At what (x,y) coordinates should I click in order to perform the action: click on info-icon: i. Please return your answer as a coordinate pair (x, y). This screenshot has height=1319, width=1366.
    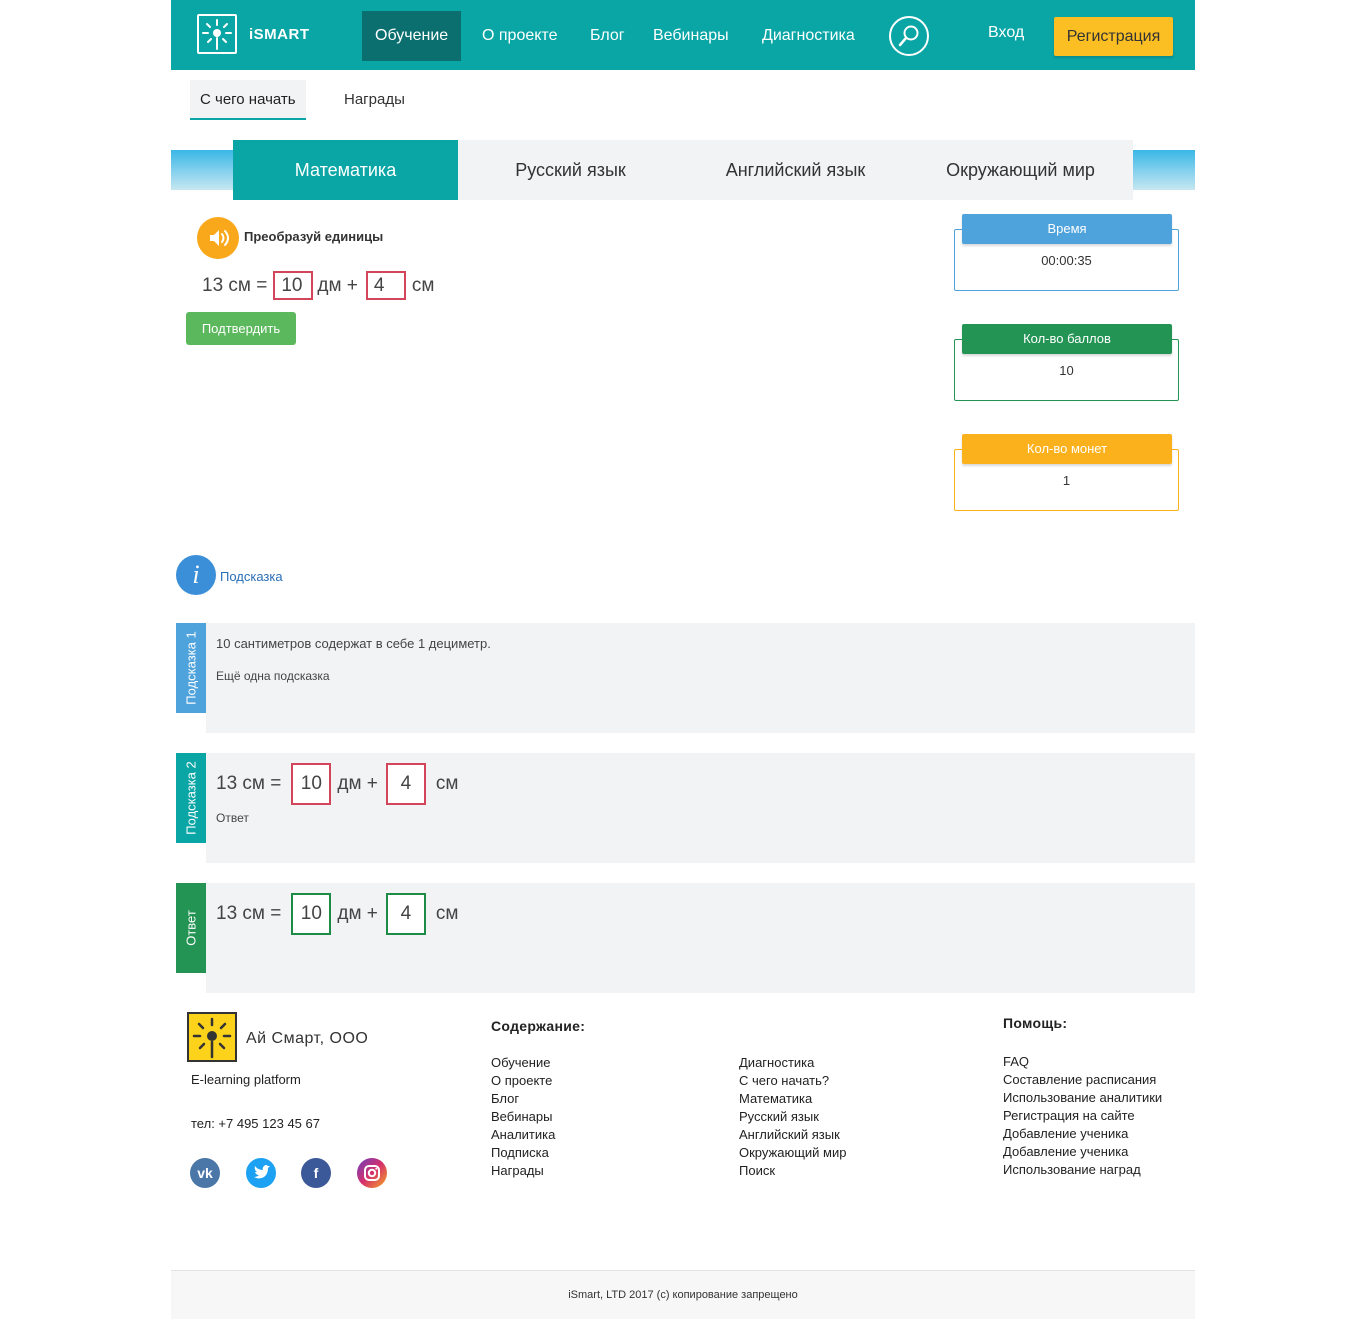
    Looking at the image, I should click on (196, 575).